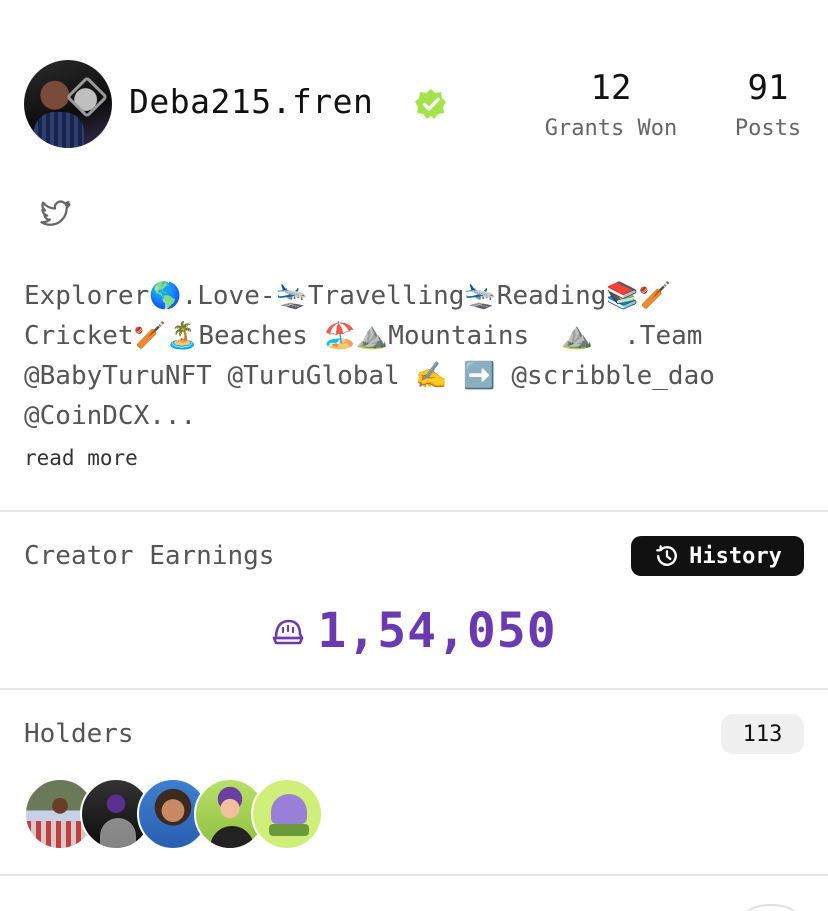  Describe the element at coordinates (414, 511) in the screenshot. I see `divider-earnings` at that location.